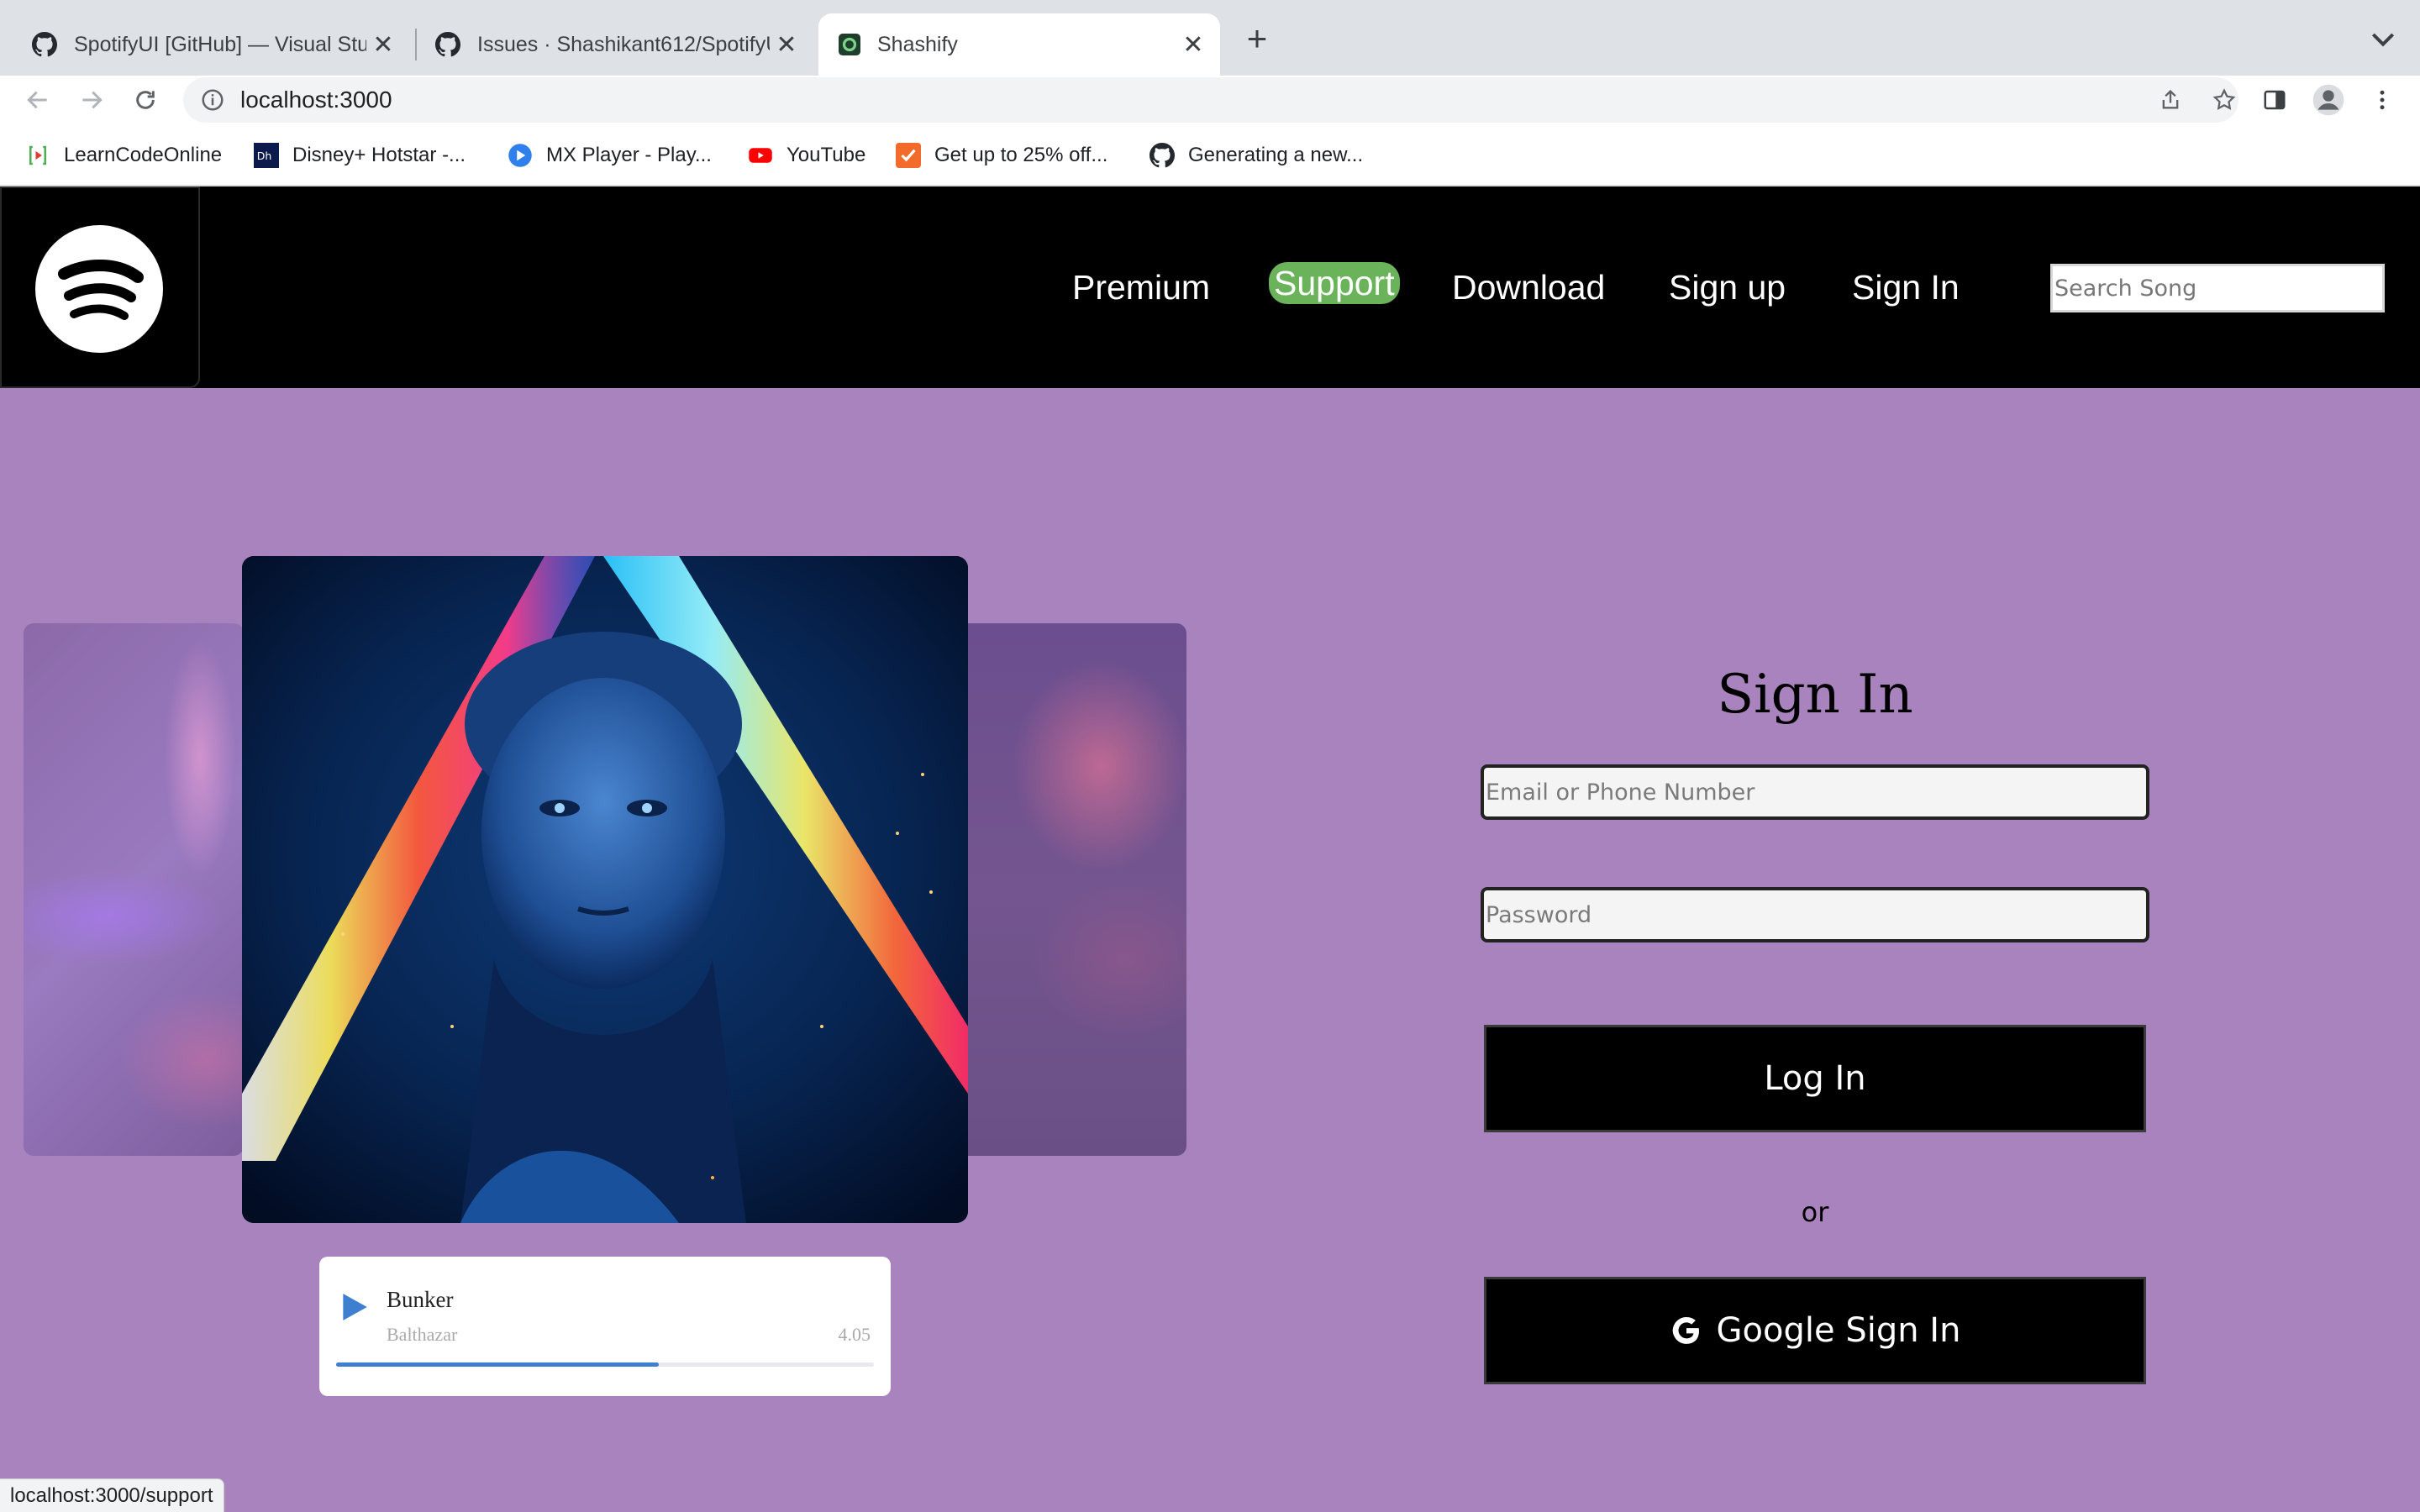  I want to click on carousel-next-card, so click(1072, 889).